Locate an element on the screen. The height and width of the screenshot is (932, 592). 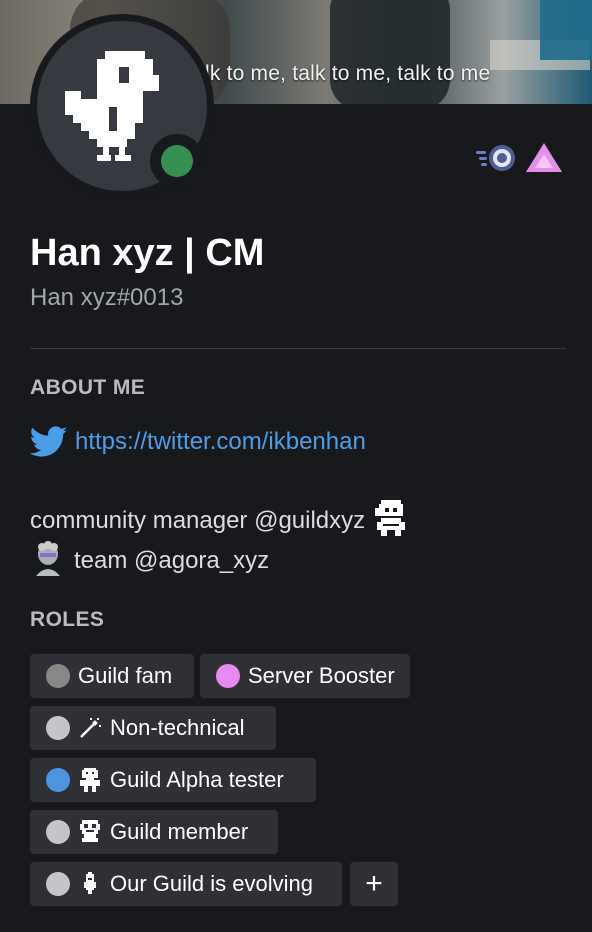
bio-text-1: community manager @guildxyz is located at coordinates (198, 520).